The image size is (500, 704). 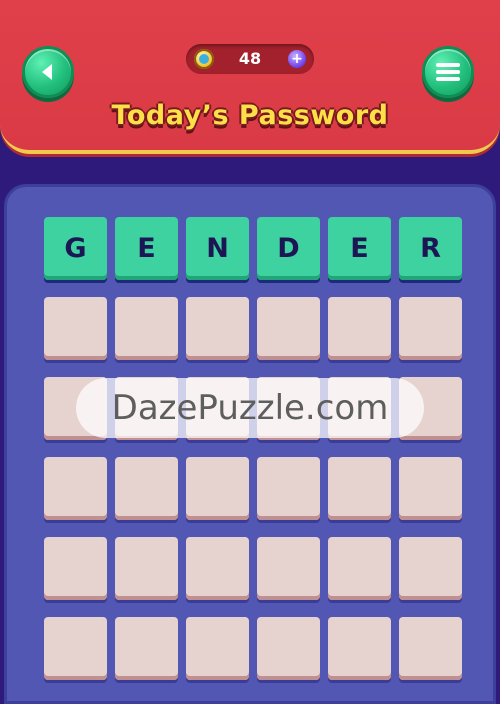 I want to click on menu-button, so click(x=448, y=72).